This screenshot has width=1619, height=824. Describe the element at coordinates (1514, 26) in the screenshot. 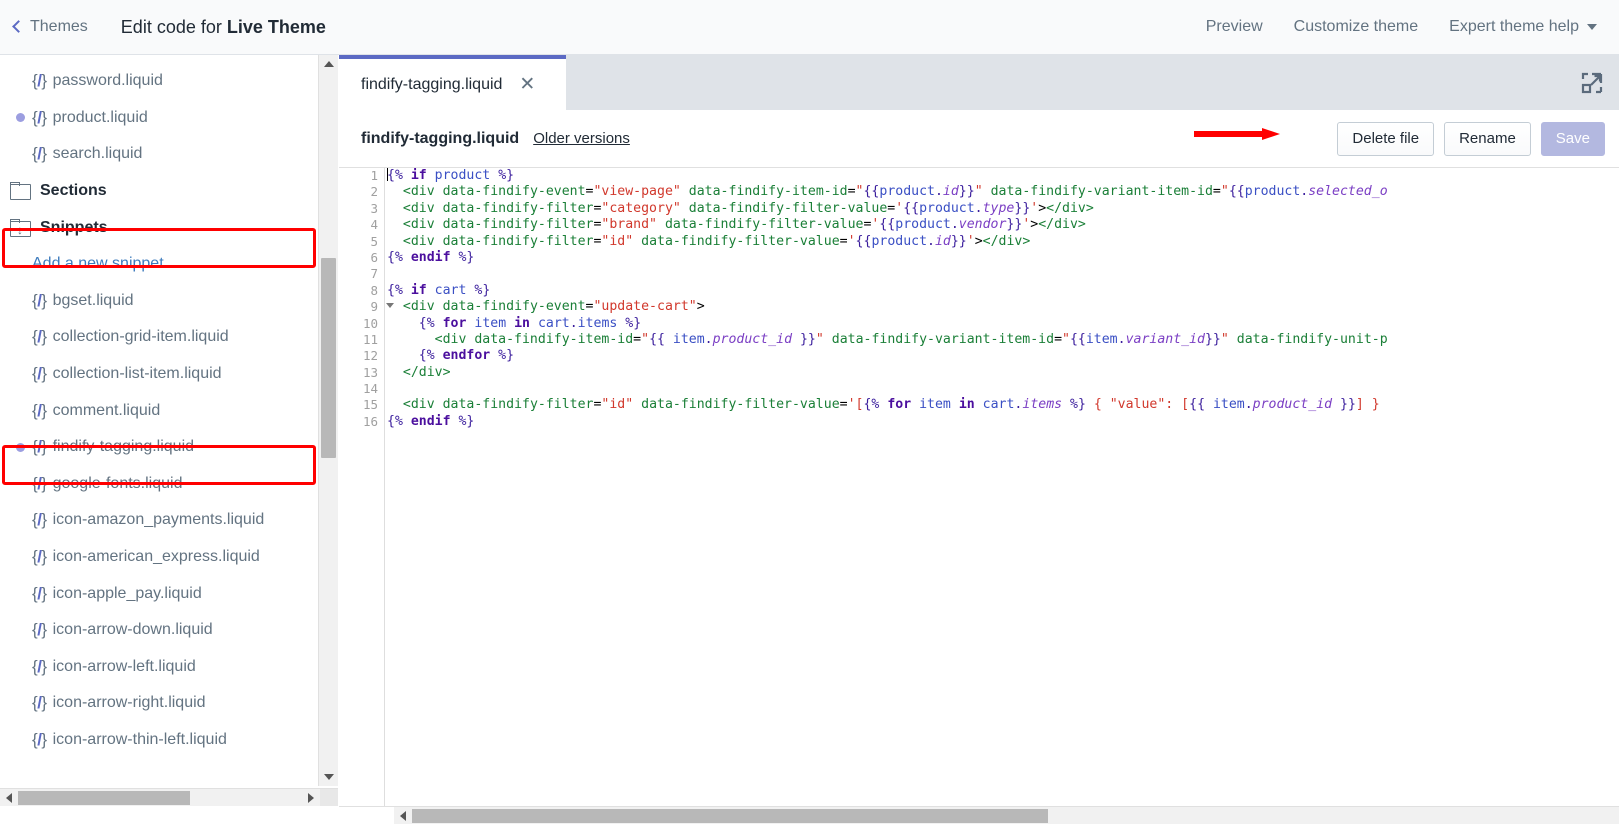

I see `expert-theme-help-label: Expert theme help` at that location.